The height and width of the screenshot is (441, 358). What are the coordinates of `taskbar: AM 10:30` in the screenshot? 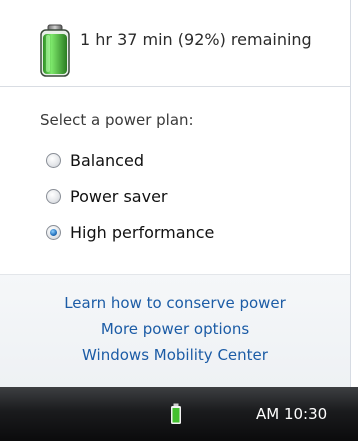 It's located at (179, 414).